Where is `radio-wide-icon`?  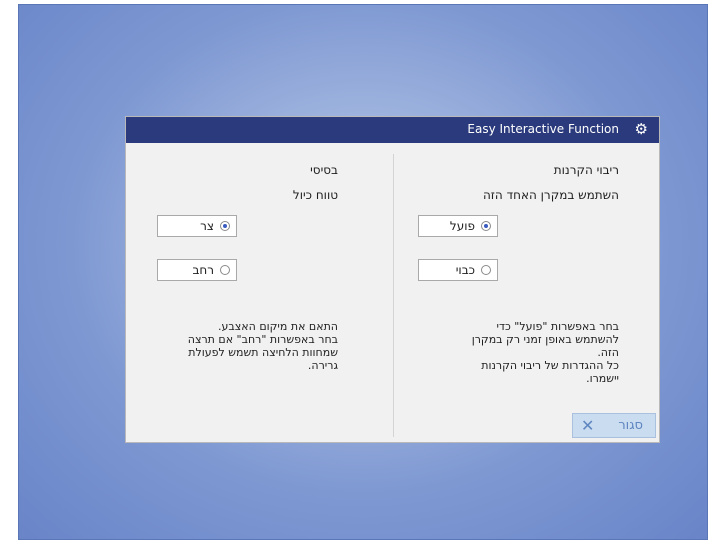 radio-wide-icon is located at coordinates (225, 270).